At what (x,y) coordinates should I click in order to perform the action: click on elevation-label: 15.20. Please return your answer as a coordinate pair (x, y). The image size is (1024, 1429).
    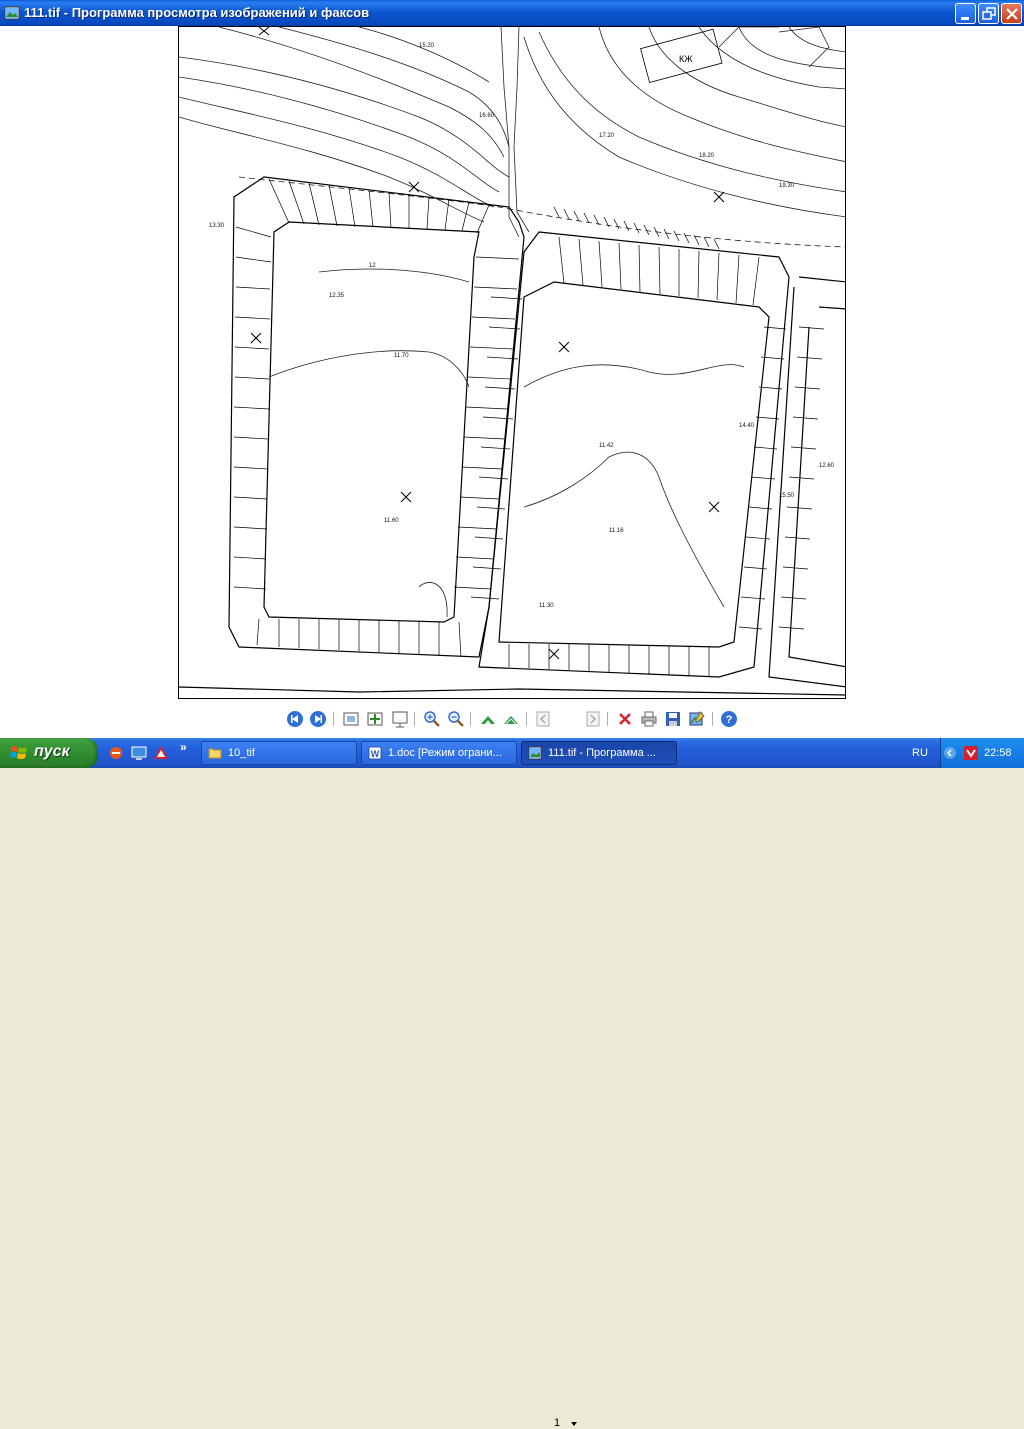
    Looking at the image, I should click on (427, 46).